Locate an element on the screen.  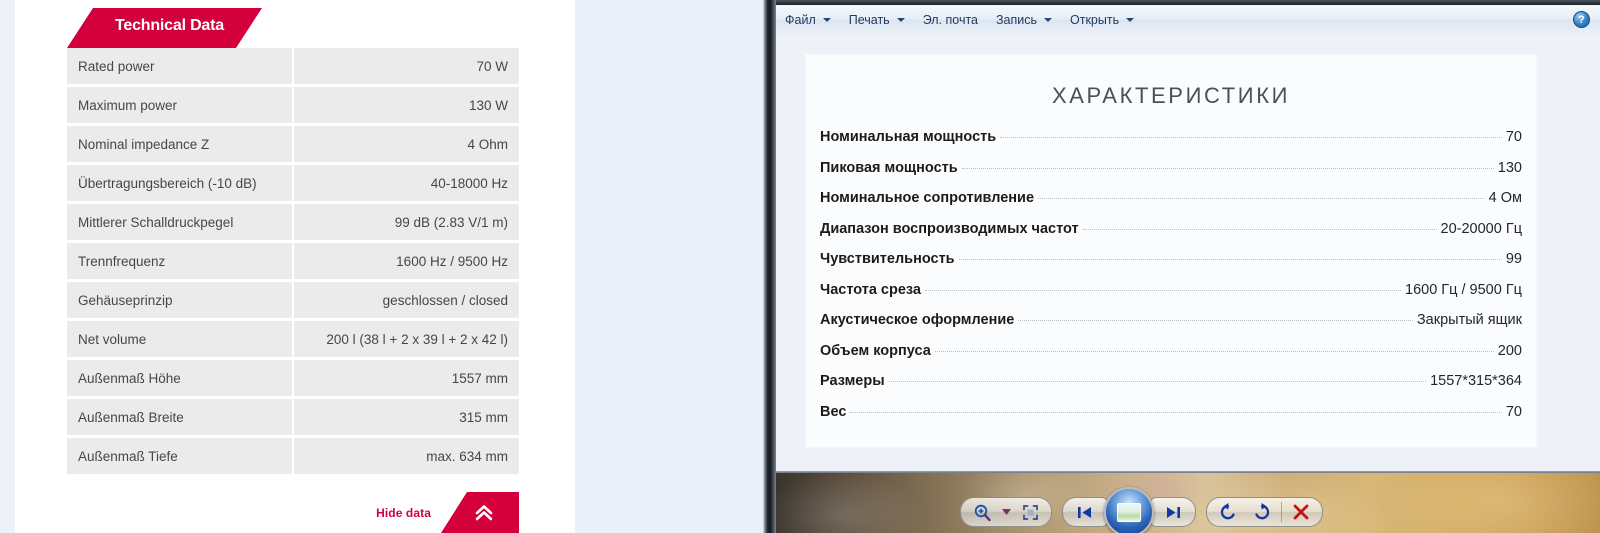
spec-value: geschlossen / closed is located at coordinates (406, 300).